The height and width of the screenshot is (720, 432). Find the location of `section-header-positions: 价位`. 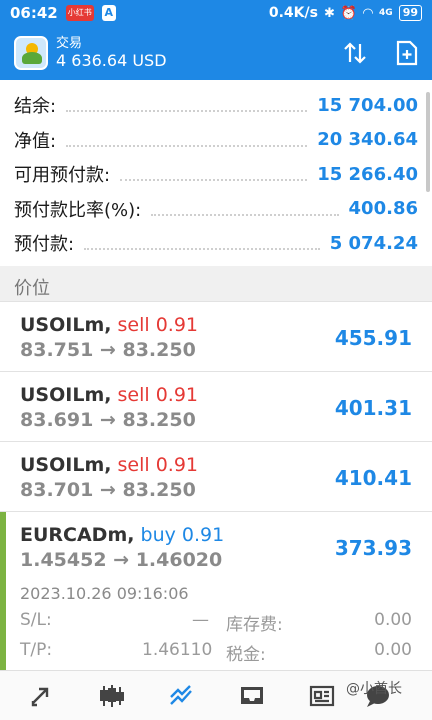

section-header-positions: 价位 is located at coordinates (216, 284).